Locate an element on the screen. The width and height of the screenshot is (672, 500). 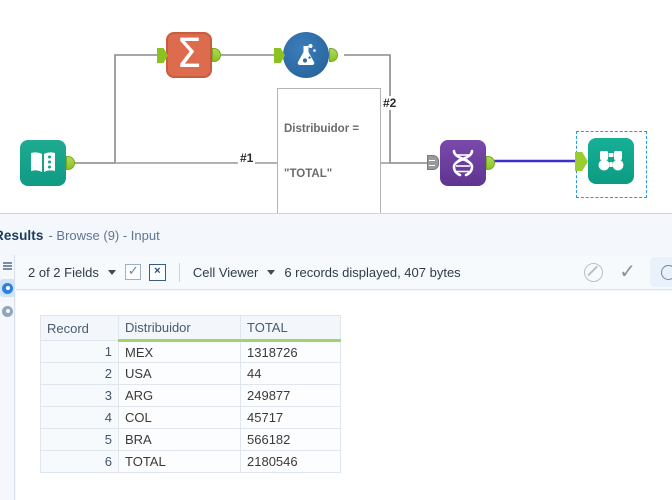
table-row: 4 COL 45717 is located at coordinates (190, 417).